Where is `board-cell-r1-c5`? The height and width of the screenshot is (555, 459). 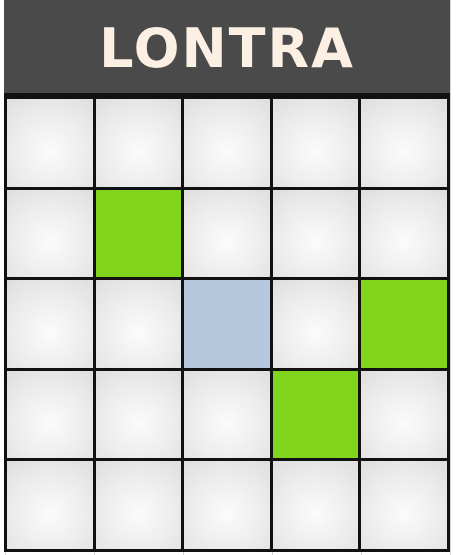 board-cell-r1-c5 is located at coordinates (404, 143).